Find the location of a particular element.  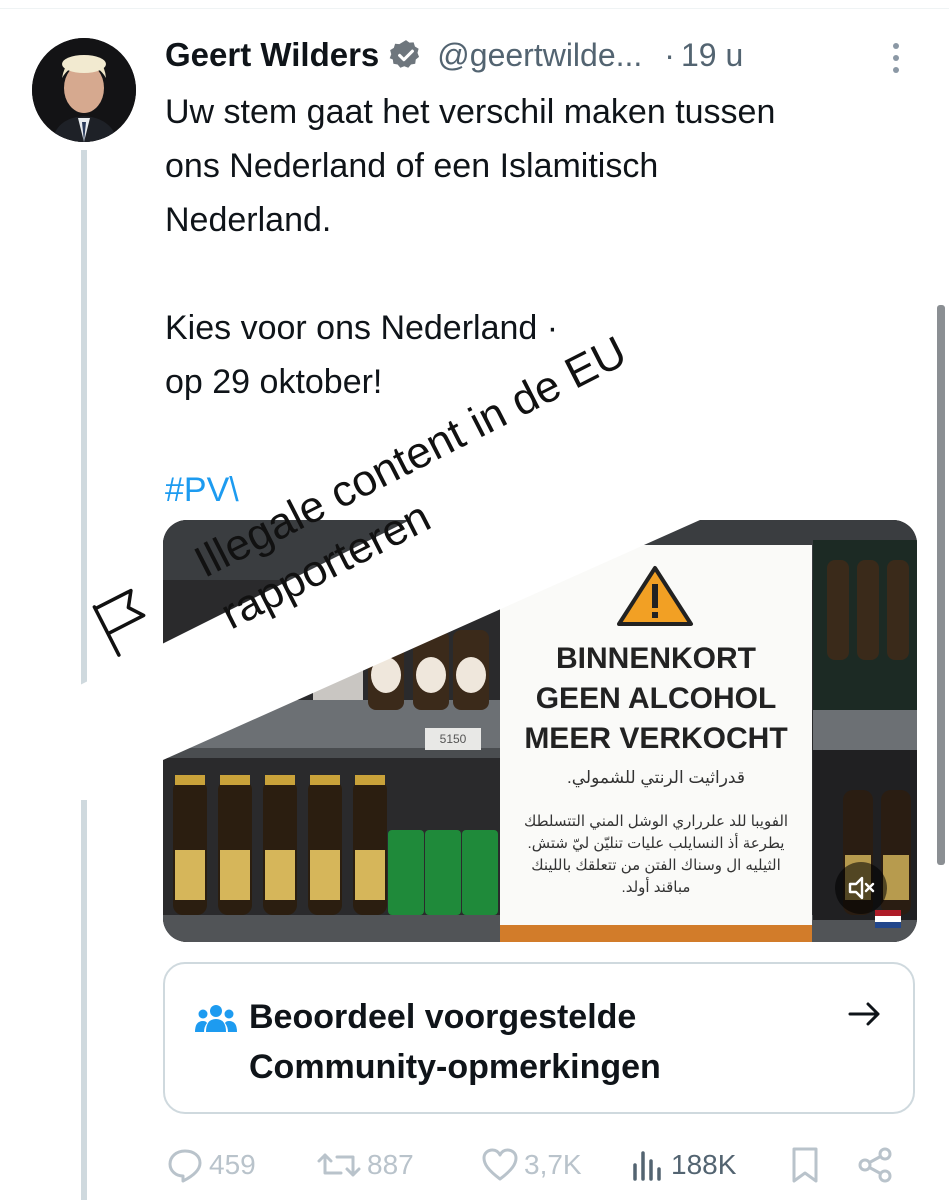

views-icon is located at coordinates (647, 1166).